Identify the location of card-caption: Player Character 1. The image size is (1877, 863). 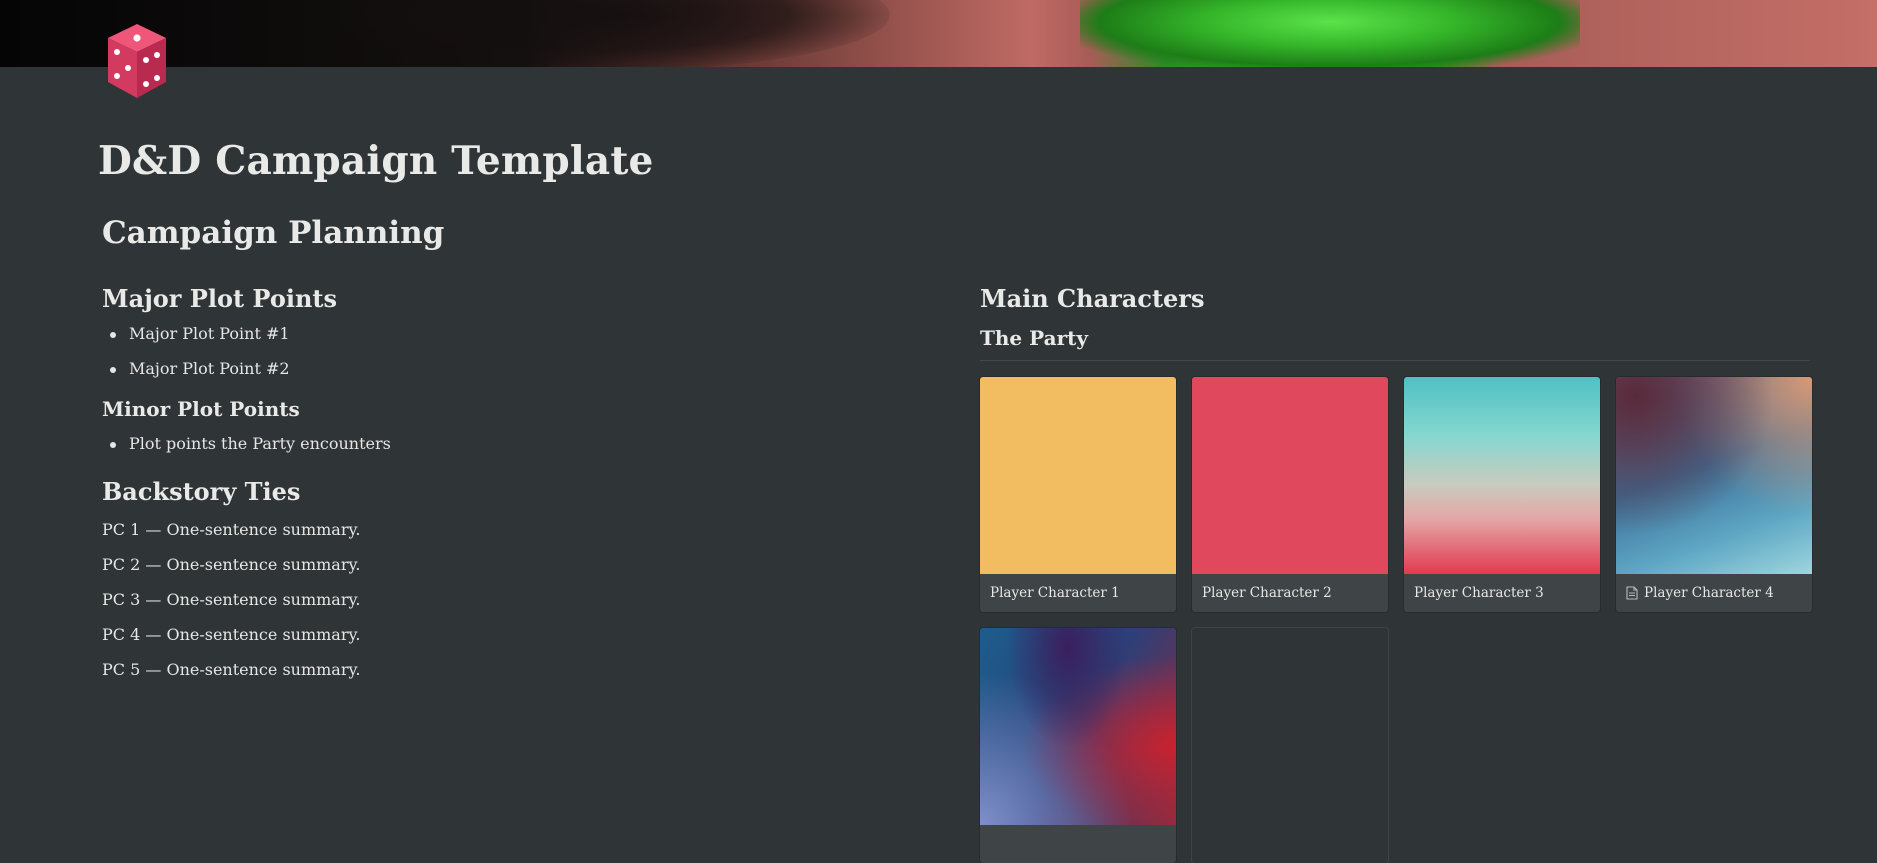
(1078, 593).